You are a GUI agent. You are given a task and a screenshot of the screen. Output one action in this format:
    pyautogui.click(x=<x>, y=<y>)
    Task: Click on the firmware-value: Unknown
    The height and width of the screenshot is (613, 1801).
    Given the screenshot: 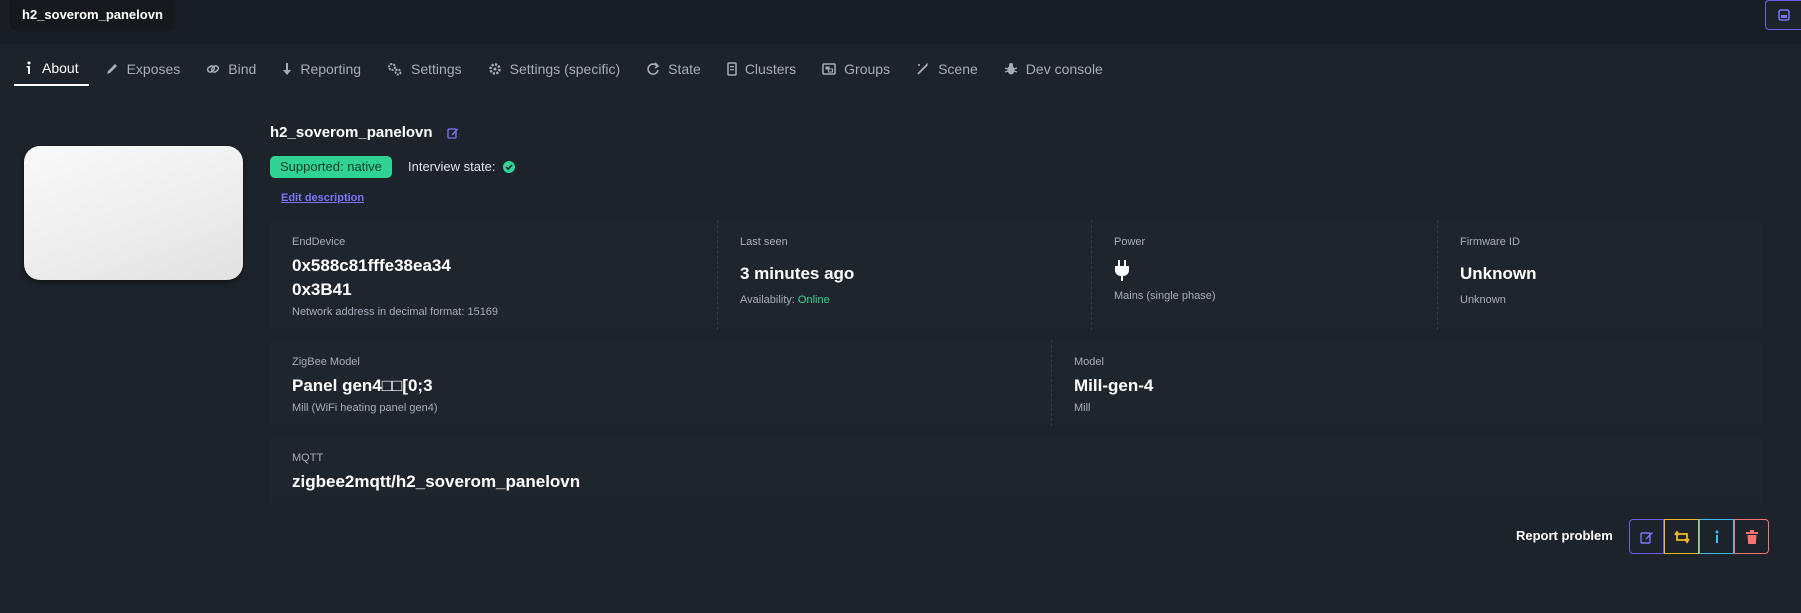 What is the action you would take?
    pyautogui.click(x=1498, y=273)
    